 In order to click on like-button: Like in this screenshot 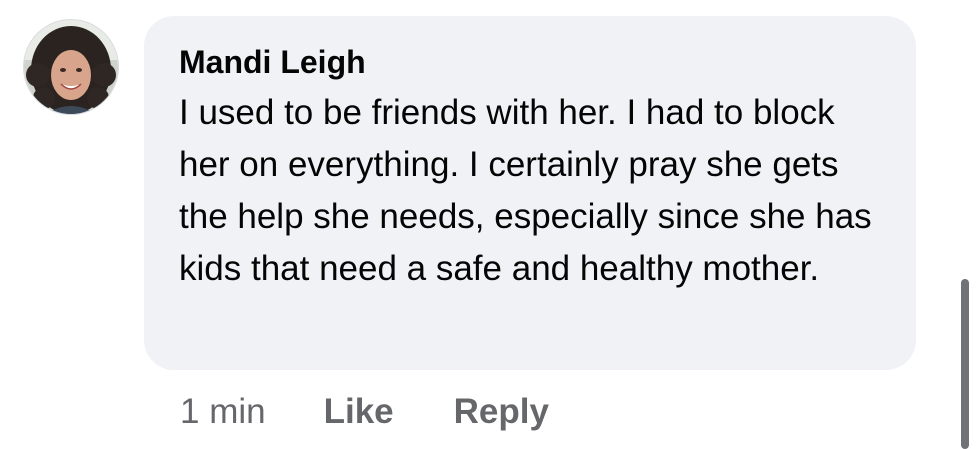, I will do `click(359, 412)`.